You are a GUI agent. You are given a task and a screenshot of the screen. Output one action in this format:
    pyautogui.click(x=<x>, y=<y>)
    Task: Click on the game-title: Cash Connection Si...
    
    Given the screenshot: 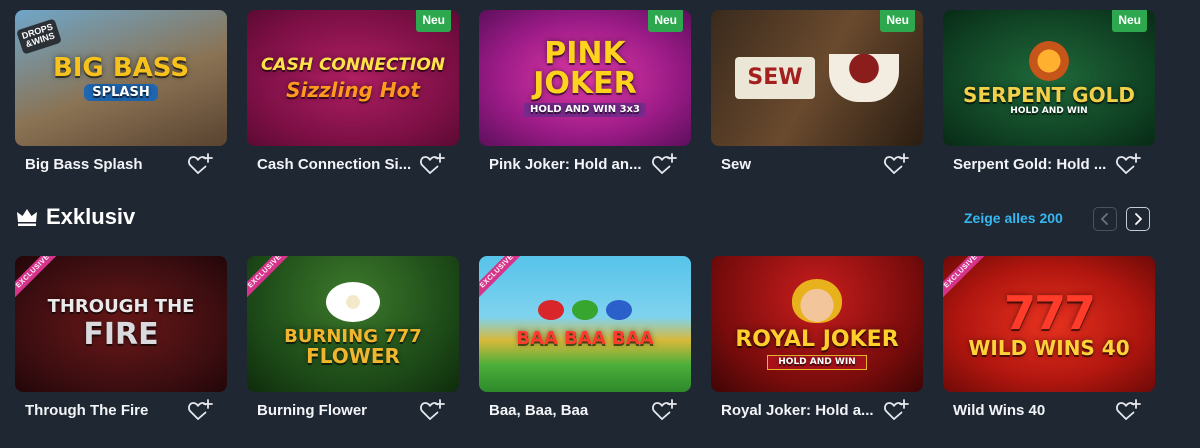 What is the action you would take?
    pyautogui.click(x=334, y=164)
    